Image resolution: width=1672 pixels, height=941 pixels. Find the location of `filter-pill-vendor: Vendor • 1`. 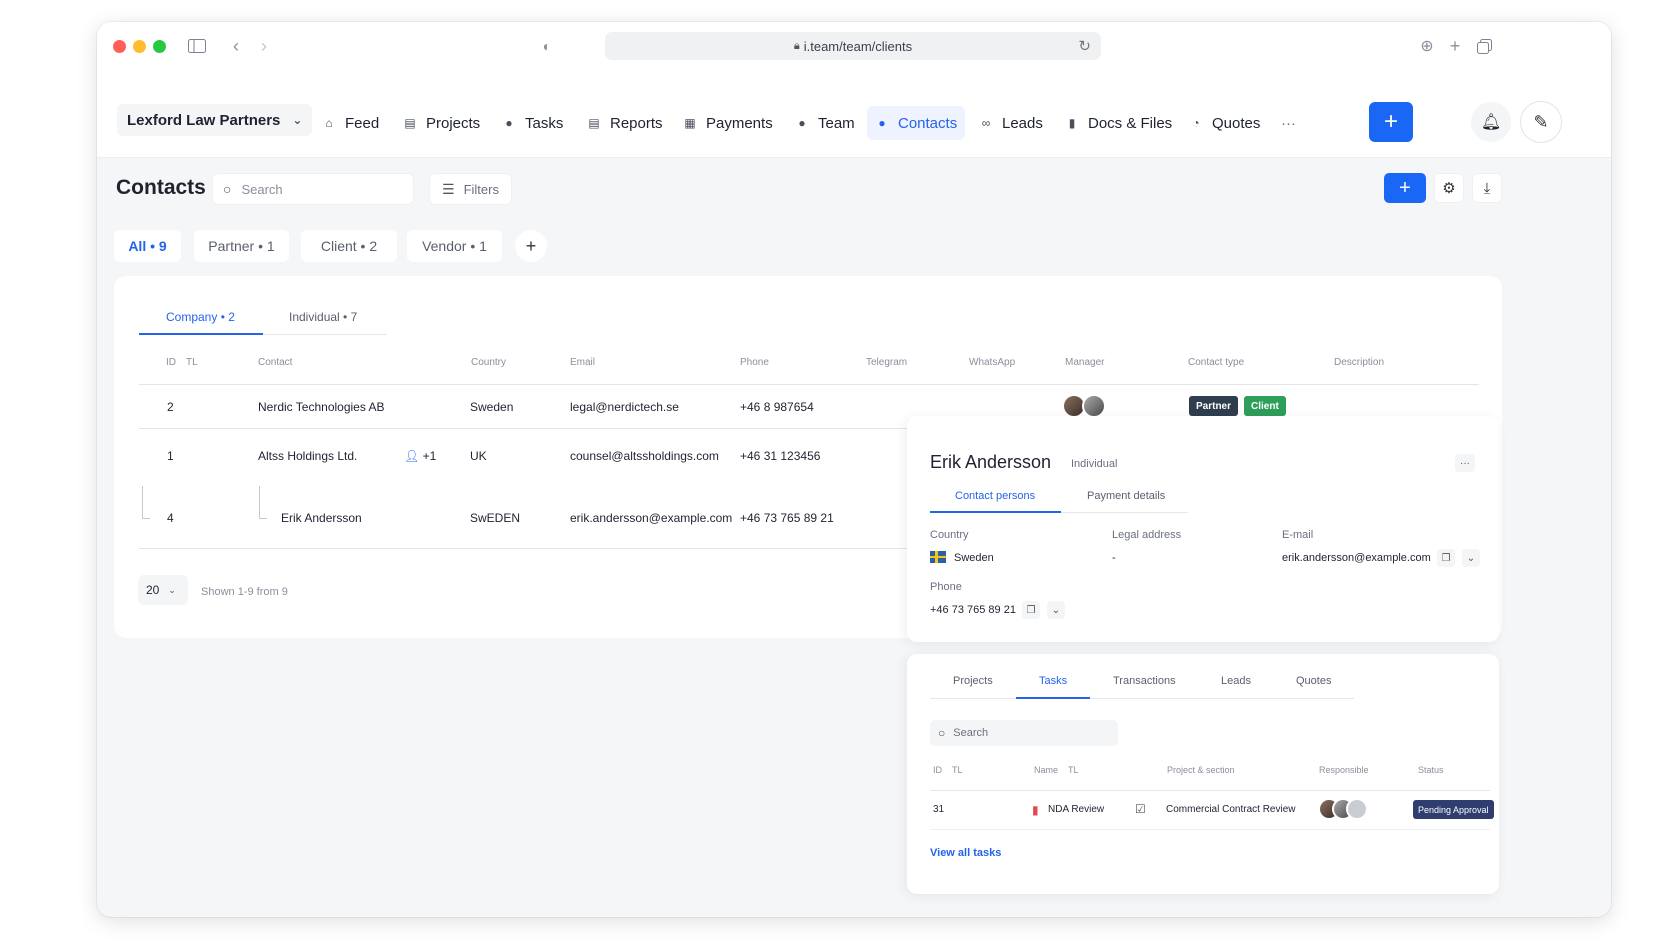

filter-pill-vendor: Vendor • 1 is located at coordinates (454, 246).